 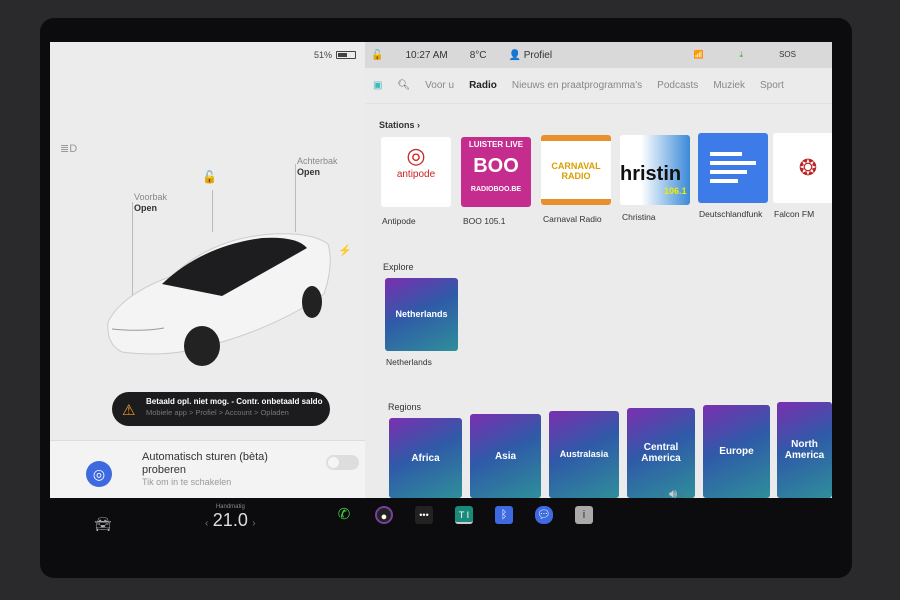 I want to click on trunk-line, so click(x=295, y=198).